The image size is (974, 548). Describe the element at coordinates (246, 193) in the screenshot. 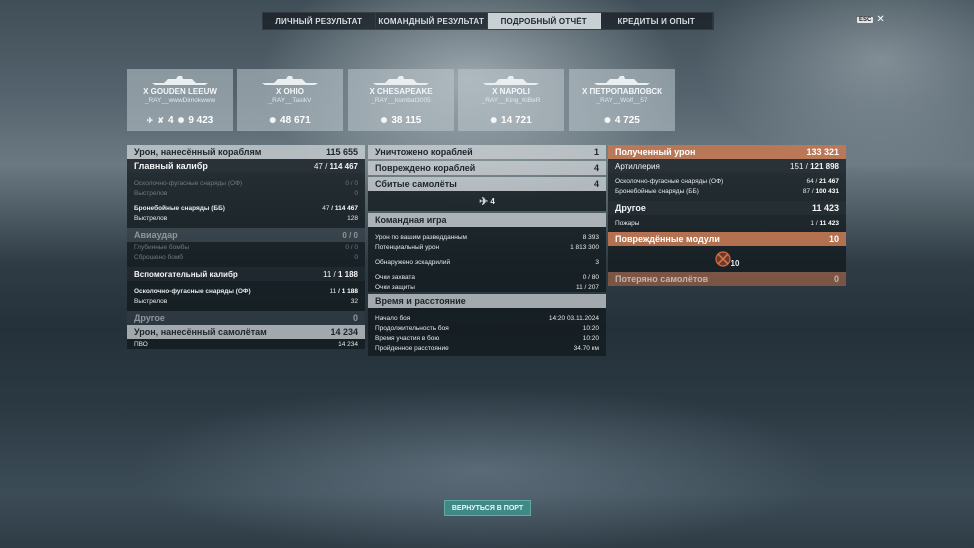

I see `main-he-shots-row: Выстрелов 0` at that location.